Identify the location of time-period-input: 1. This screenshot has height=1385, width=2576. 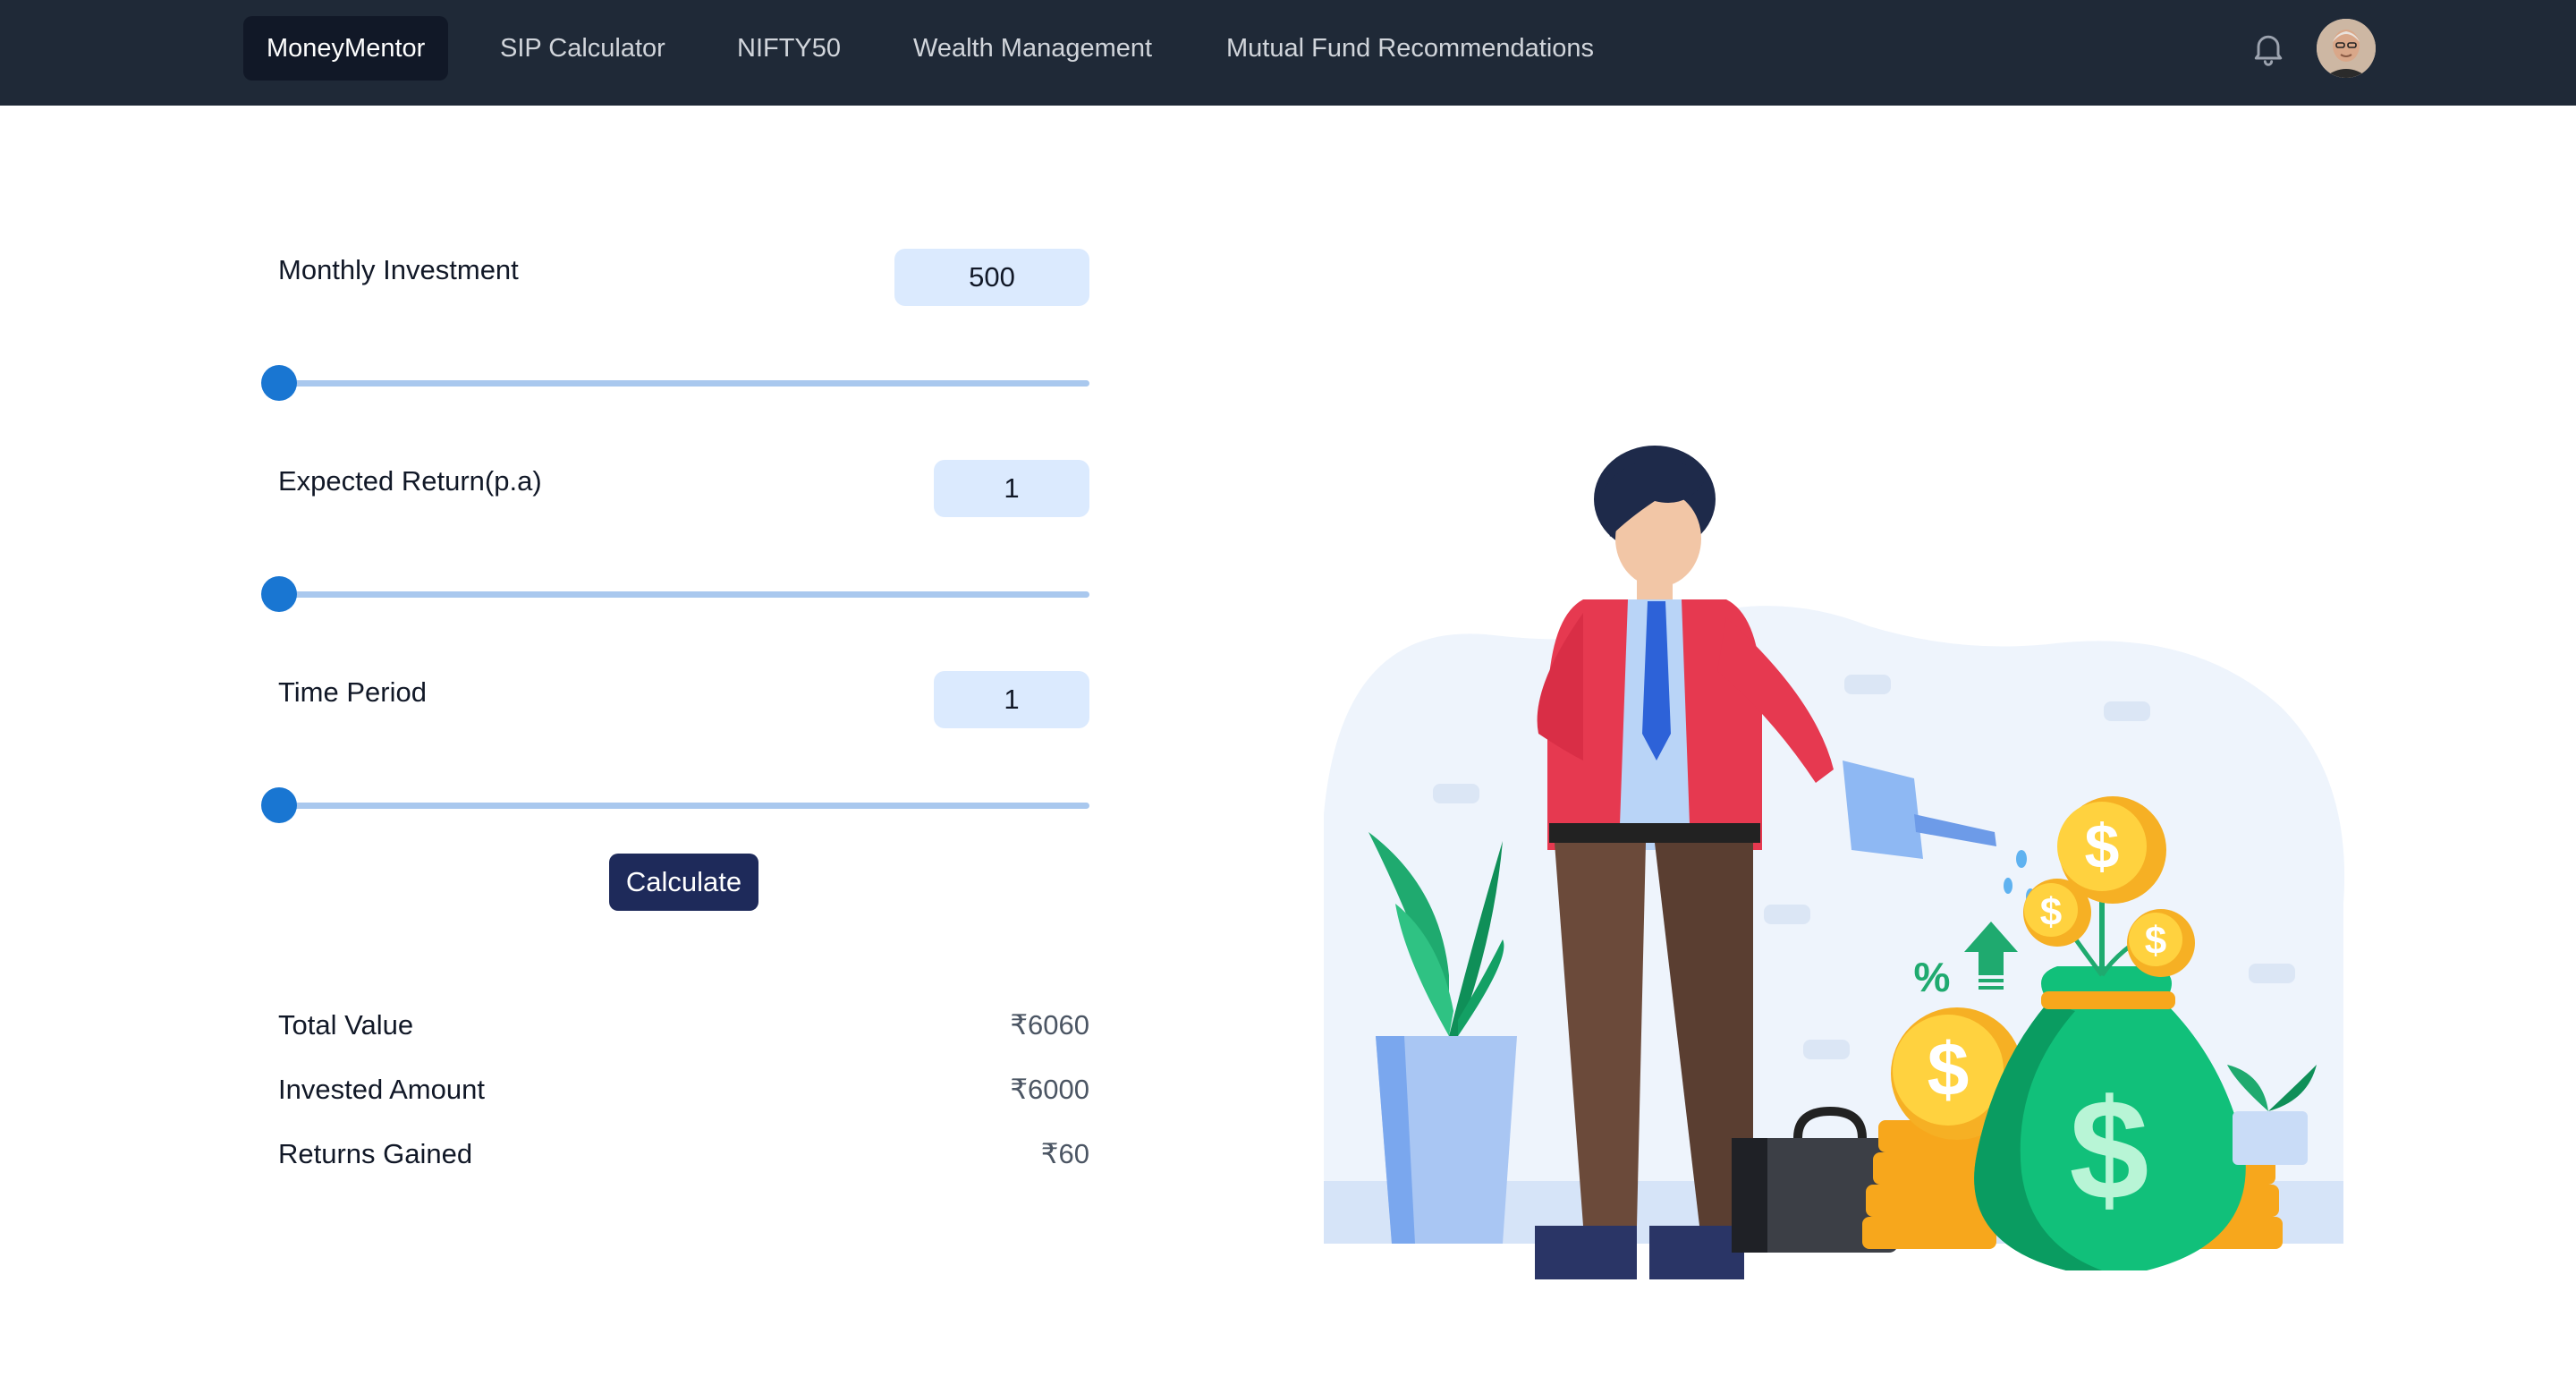
(1011, 699).